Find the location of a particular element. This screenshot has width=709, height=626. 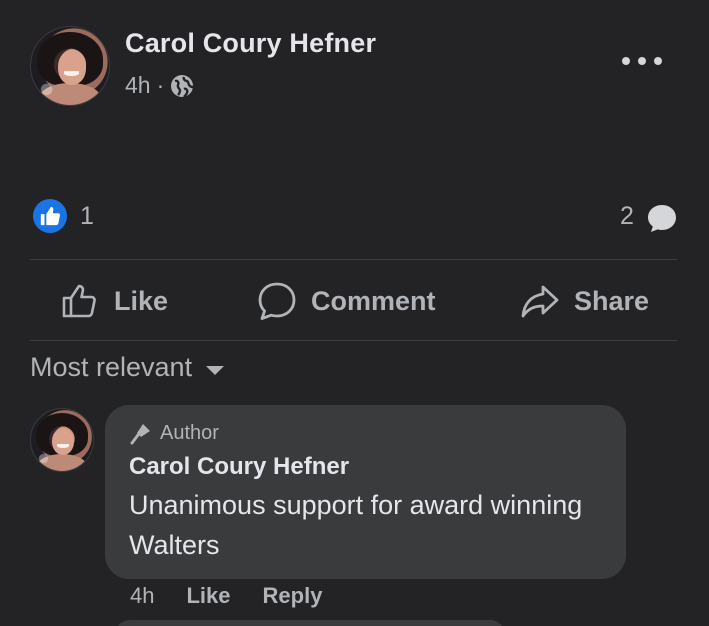

author-badge: Author is located at coordinates (173, 433).